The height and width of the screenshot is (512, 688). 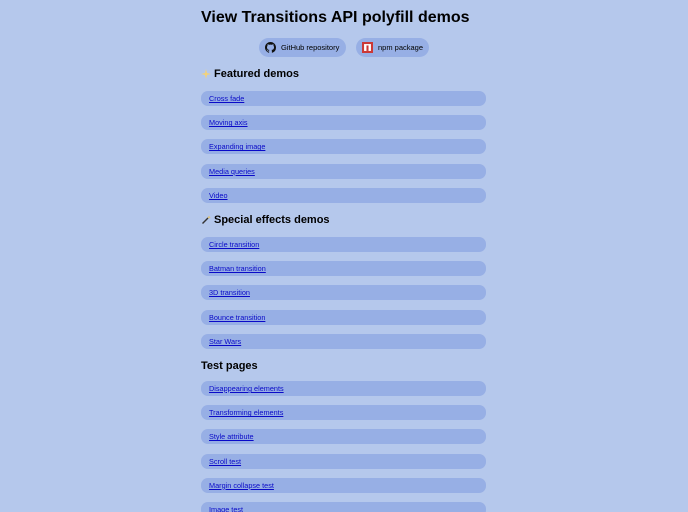 What do you see at coordinates (401, 47) in the screenshot?
I see `npm-package-label: npm package` at bounding box center [401, 47].